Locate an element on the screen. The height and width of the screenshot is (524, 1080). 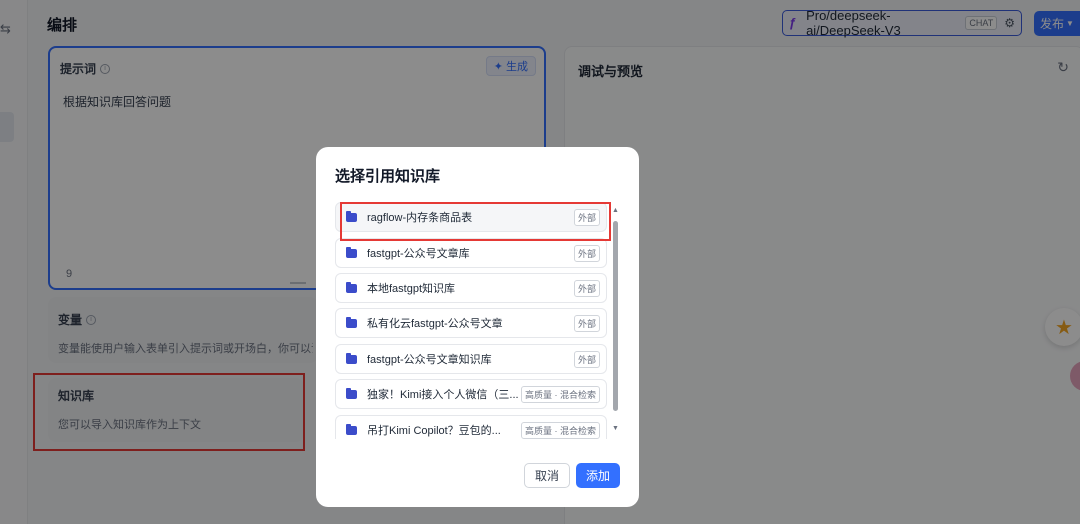
knowledge-list-item: 吊打Kimi Copilot？豆包的... 高质量 · 混合检索 is located at coordinates (471, 427).